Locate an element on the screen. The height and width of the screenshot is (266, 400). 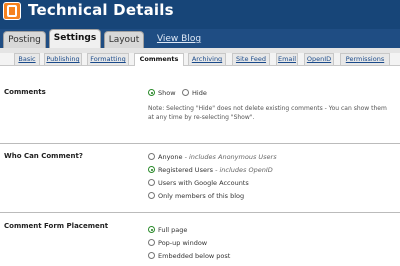
full-page-option: Full page is located at coordinates (167, 230).